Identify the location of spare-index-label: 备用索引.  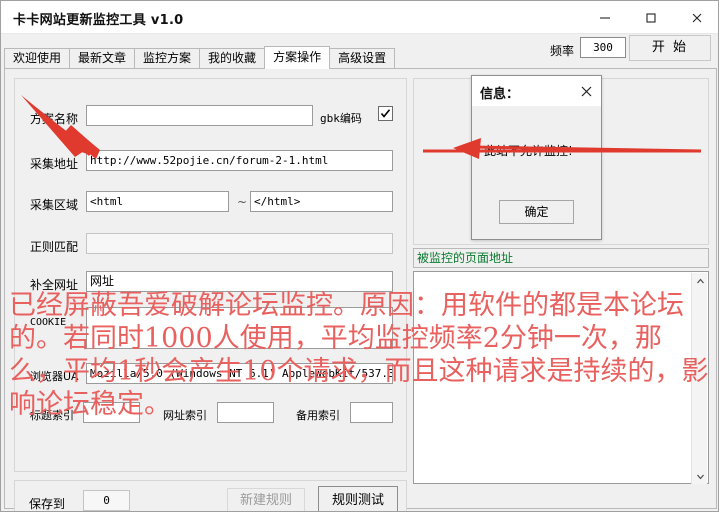
(318, 415).